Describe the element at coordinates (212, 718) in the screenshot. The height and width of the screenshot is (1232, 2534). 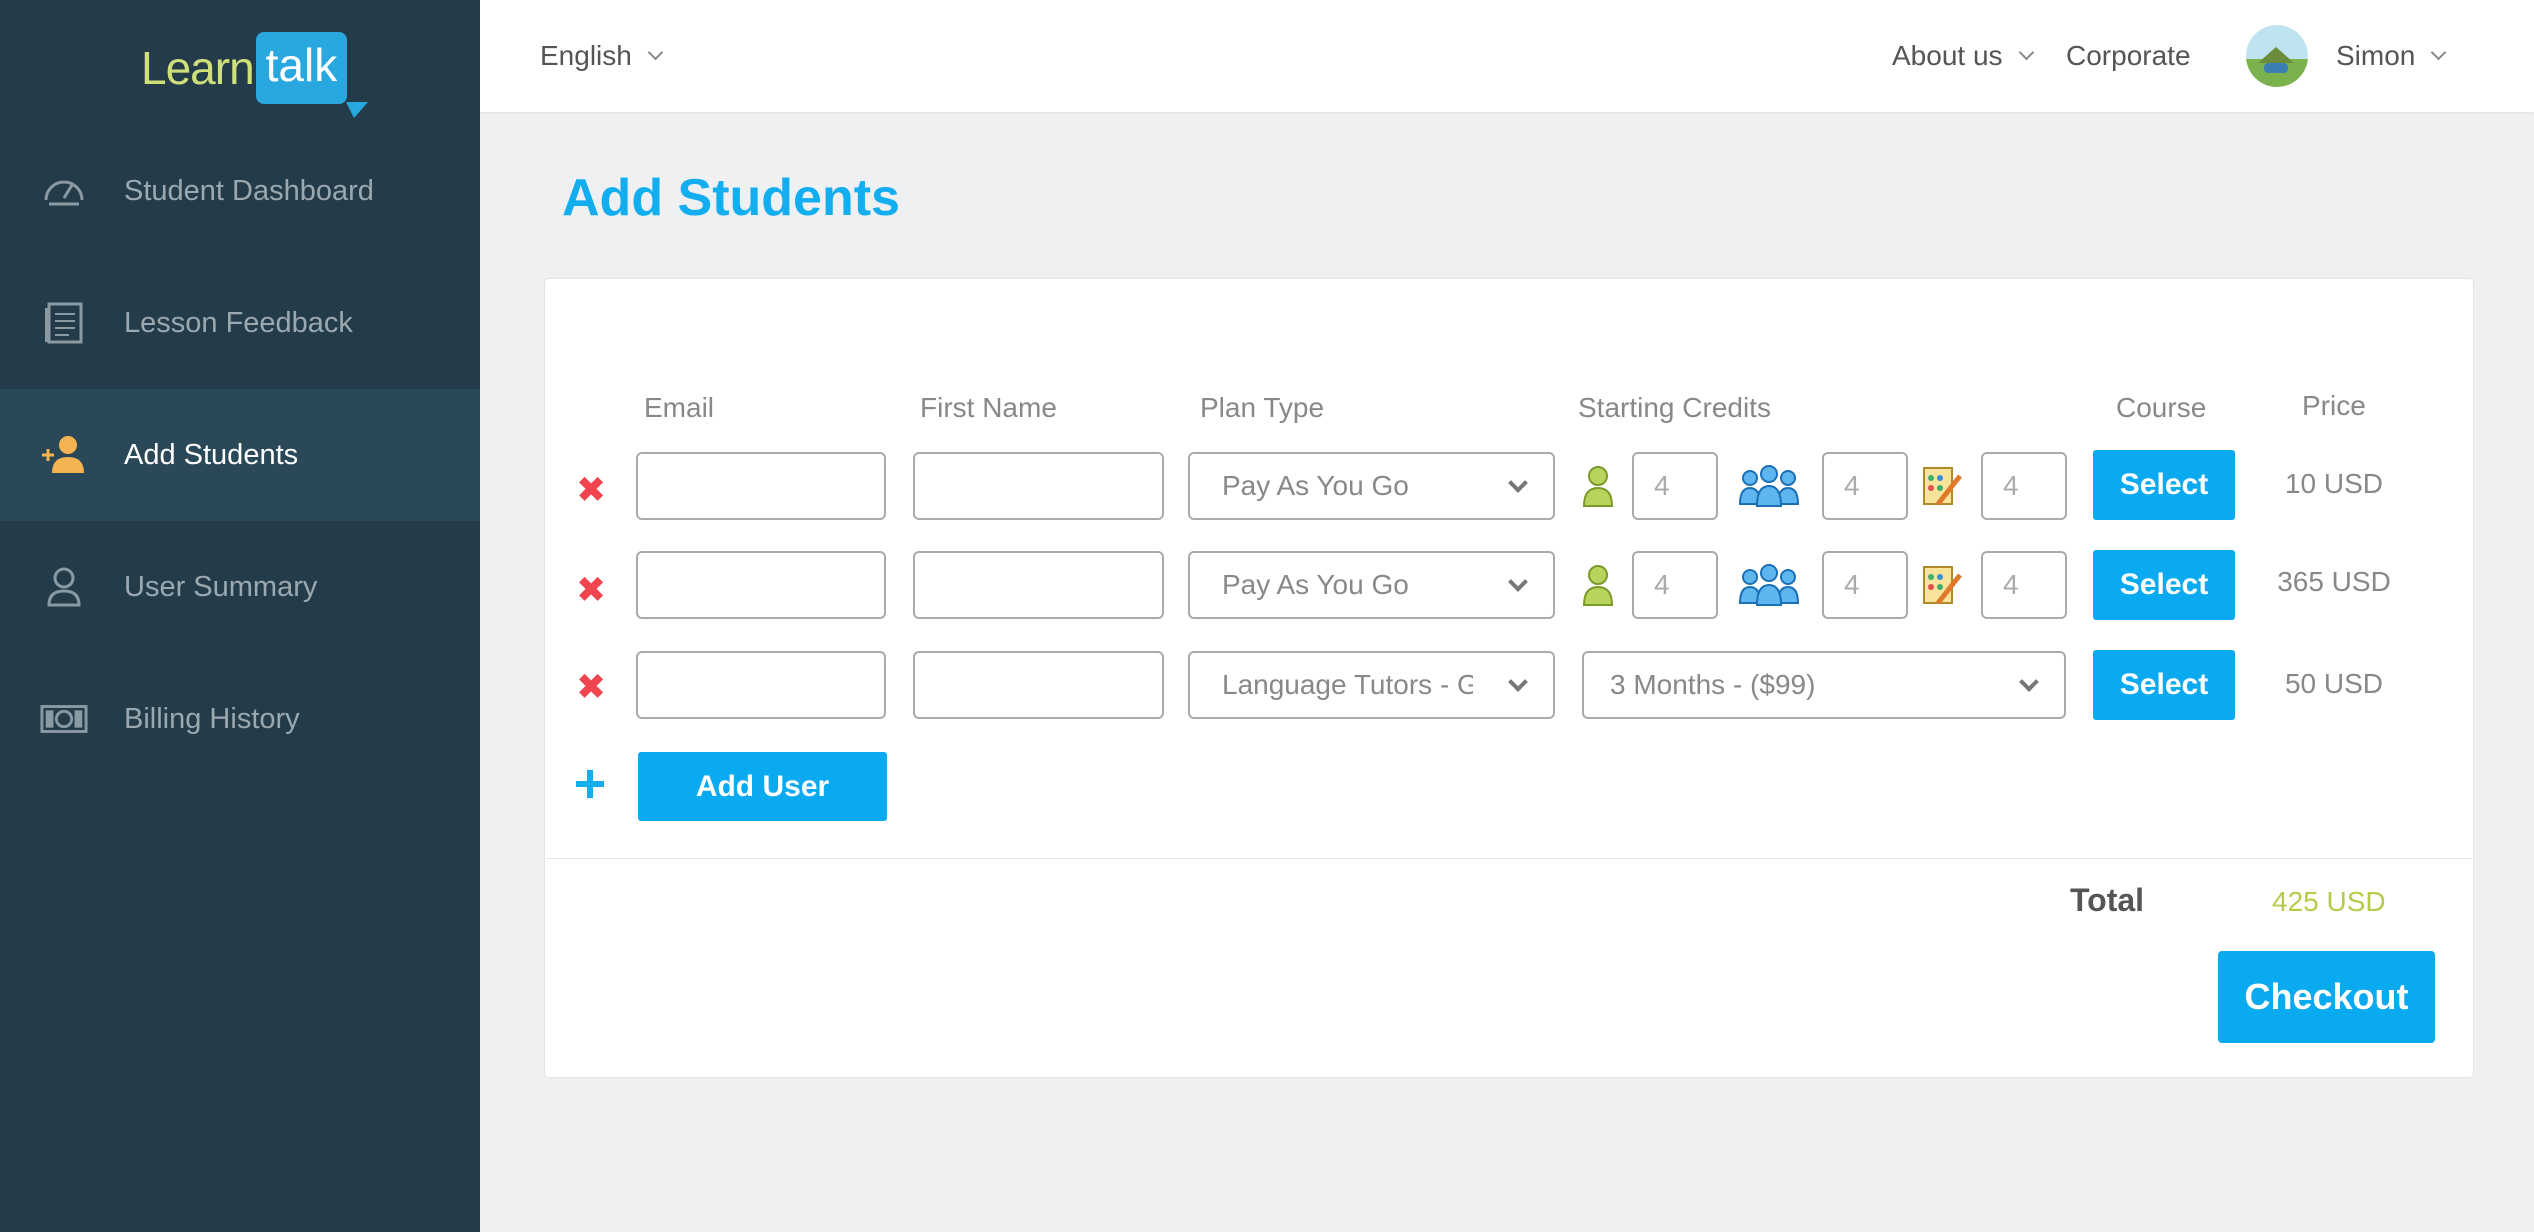
I see `sidebar-item-label: Billing History` at that location.